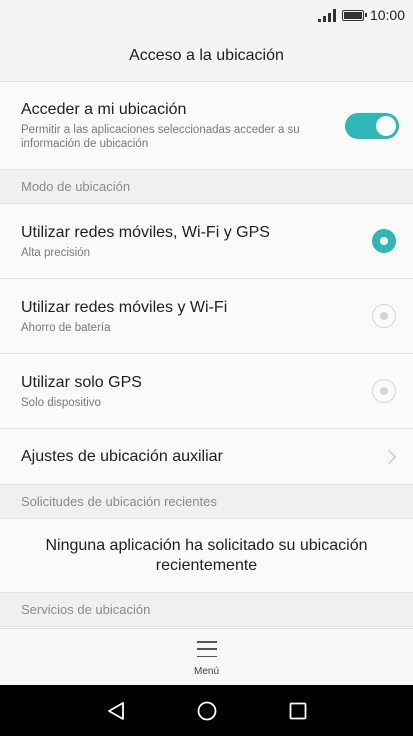 This screenshot has height=736, width=413. Describe the element at coordinates (61, 402) in the screenshot. I see `mode-option-subtitle: Solo dispositivo` at that location.